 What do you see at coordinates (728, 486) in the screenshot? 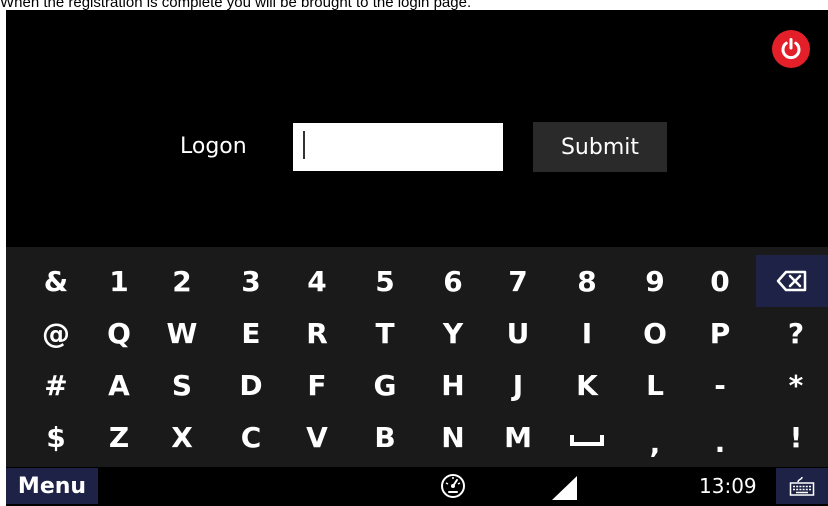
I see `clock: 13:09` at bounding box center [728, 486].